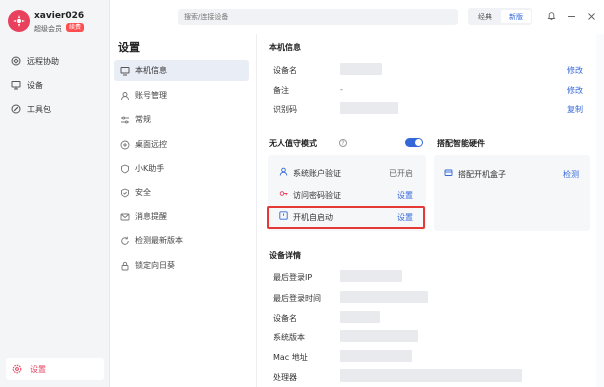 This screenshot has width=604, height=387. I want to click on settings-item-label: 常规, so click(143, 119).